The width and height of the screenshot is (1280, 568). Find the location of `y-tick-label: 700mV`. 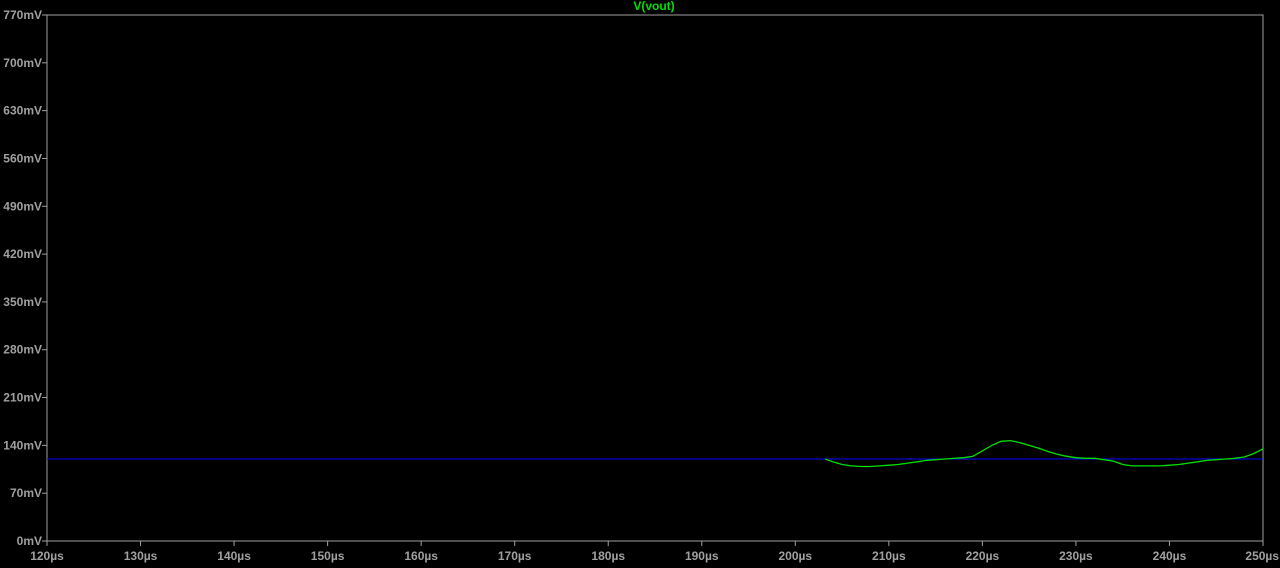

y-tick-label: 700mV is located at coordinates (22, 63).